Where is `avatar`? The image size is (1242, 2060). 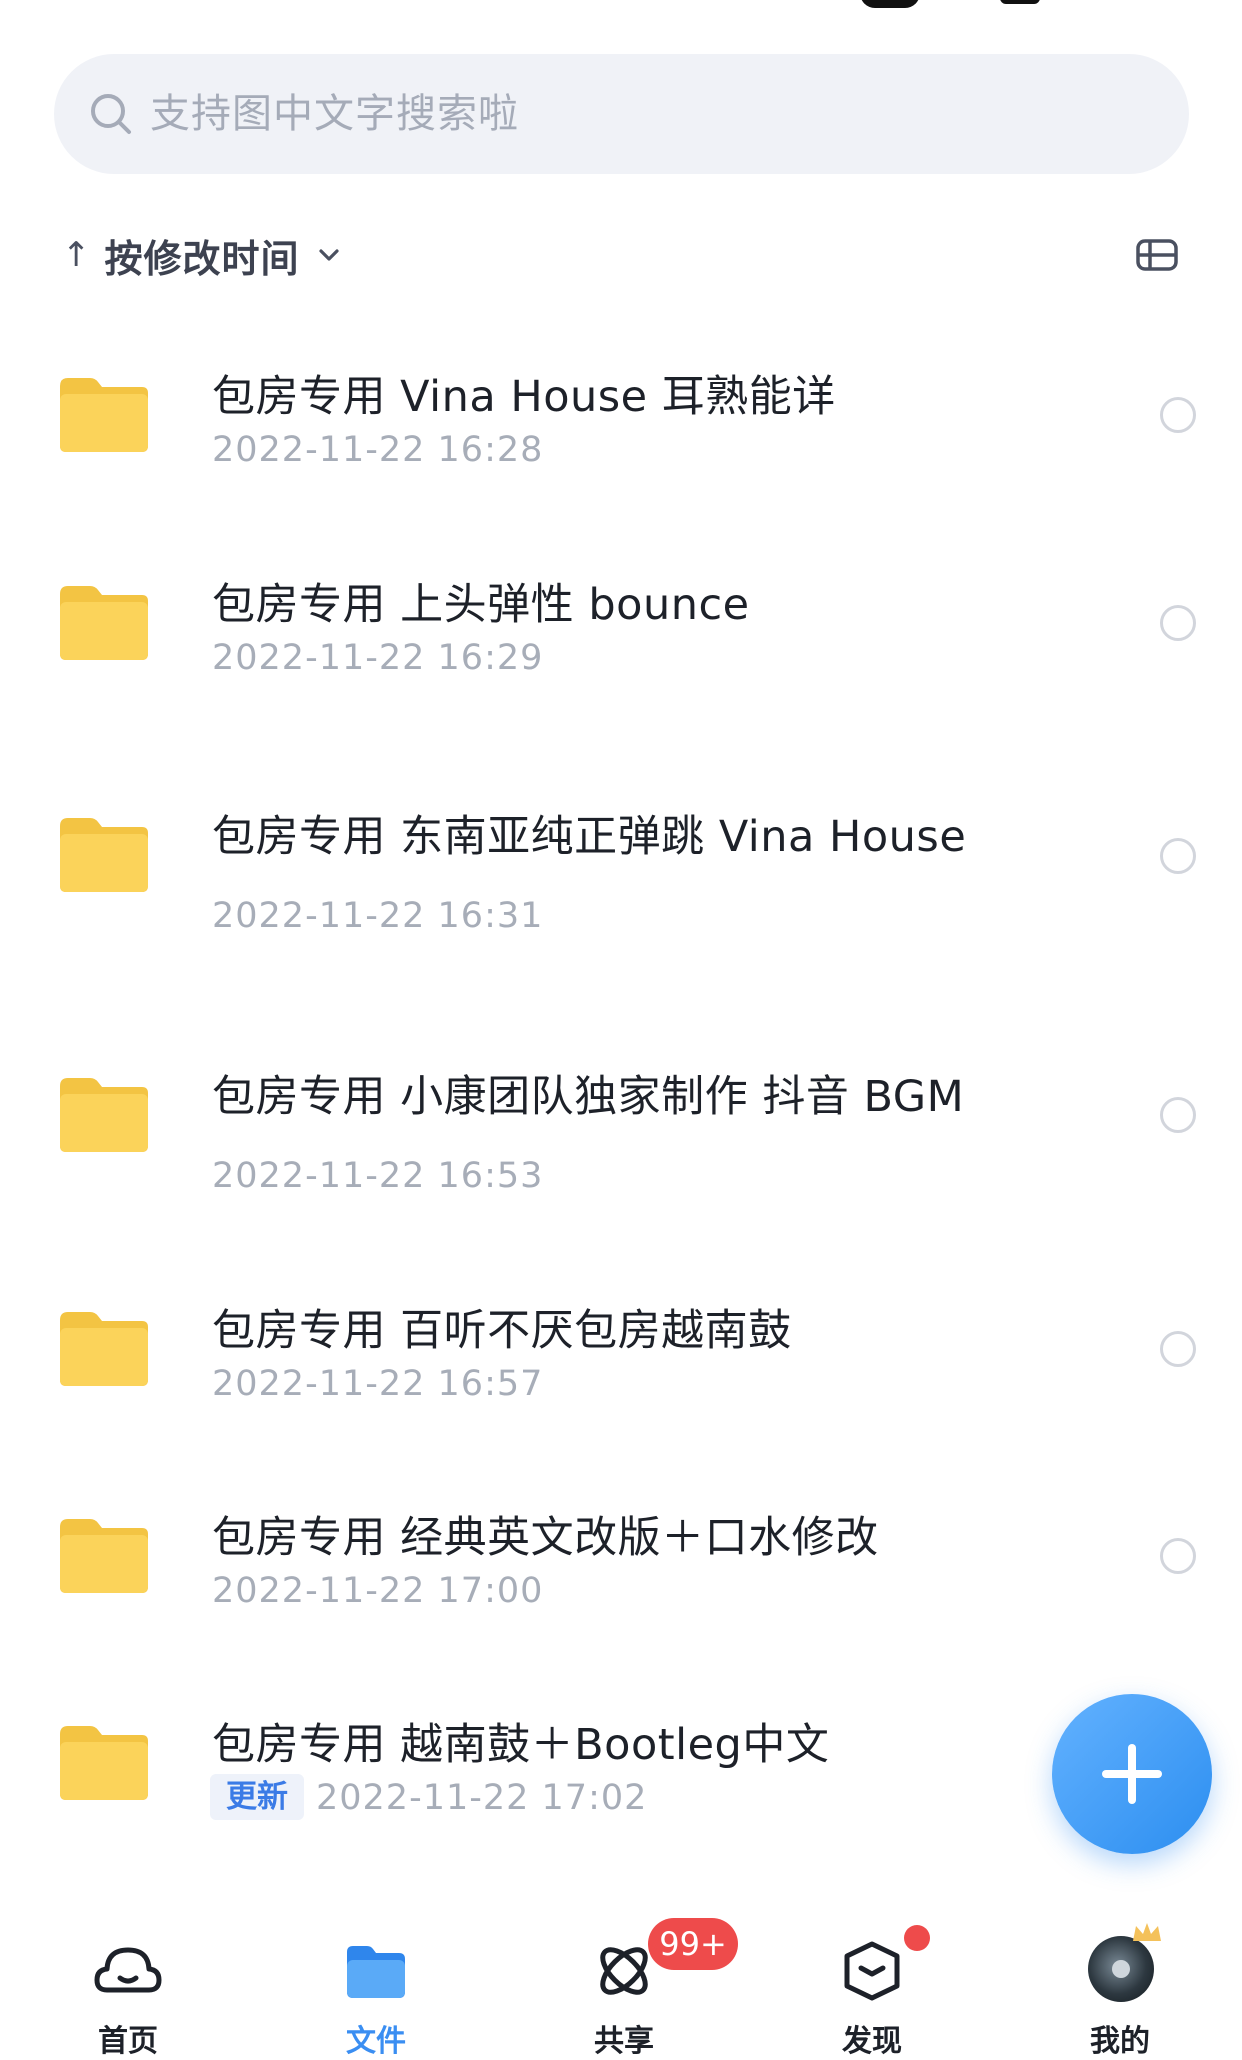
avatar is located at coordinates (1121, 1969).